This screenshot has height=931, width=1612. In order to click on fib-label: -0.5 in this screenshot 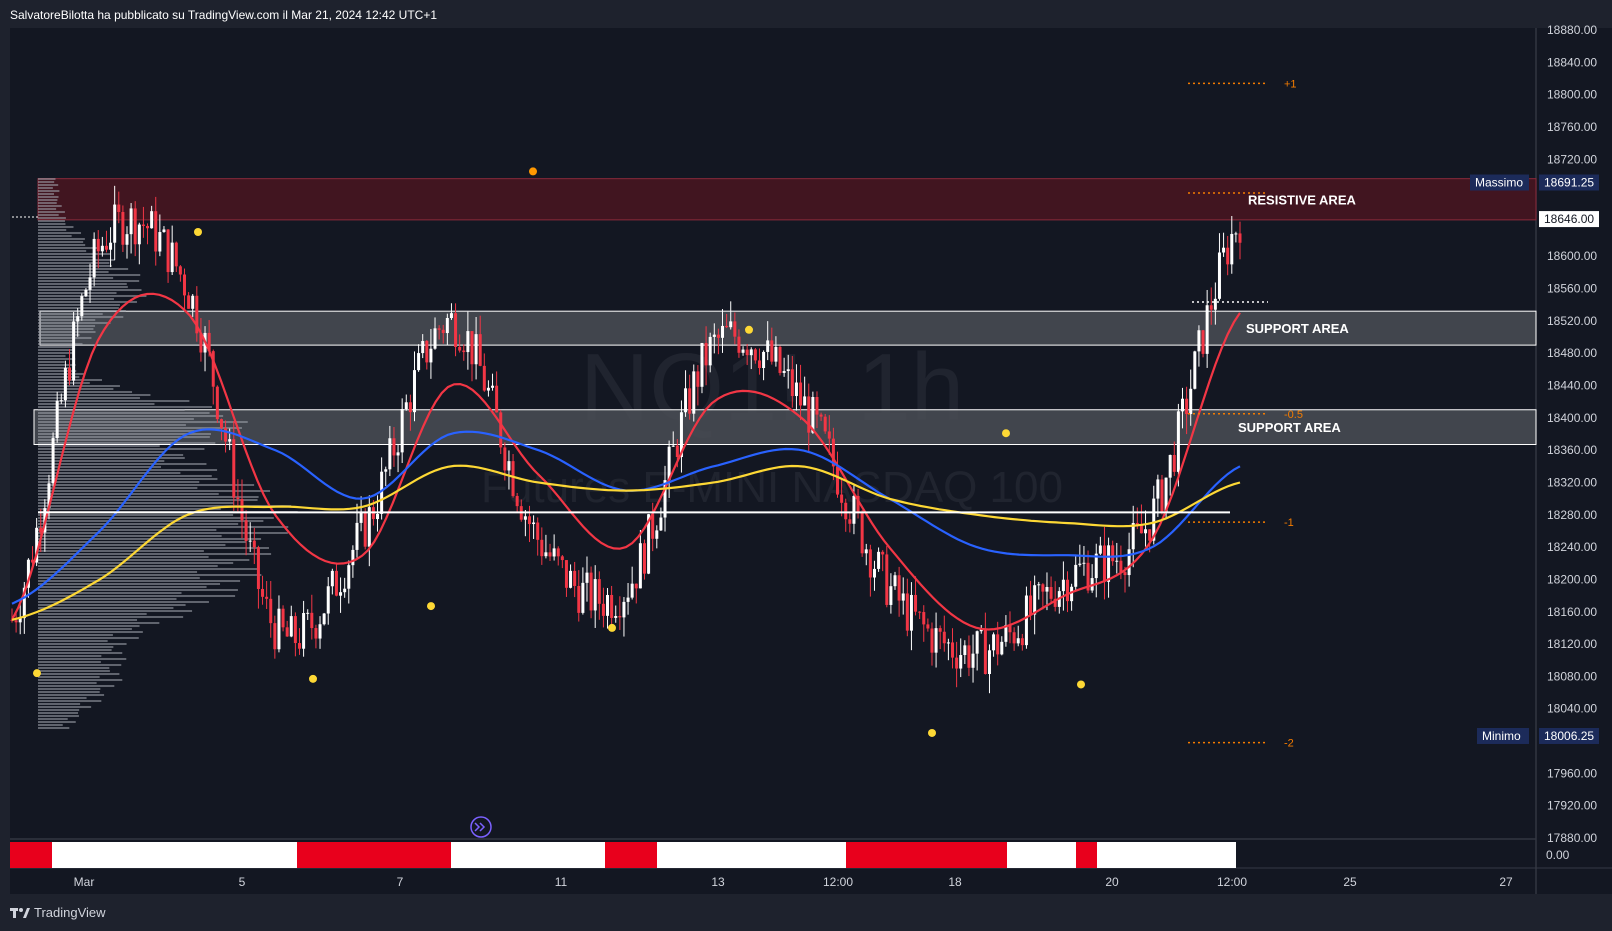, I will do `click(1293, 415)`.